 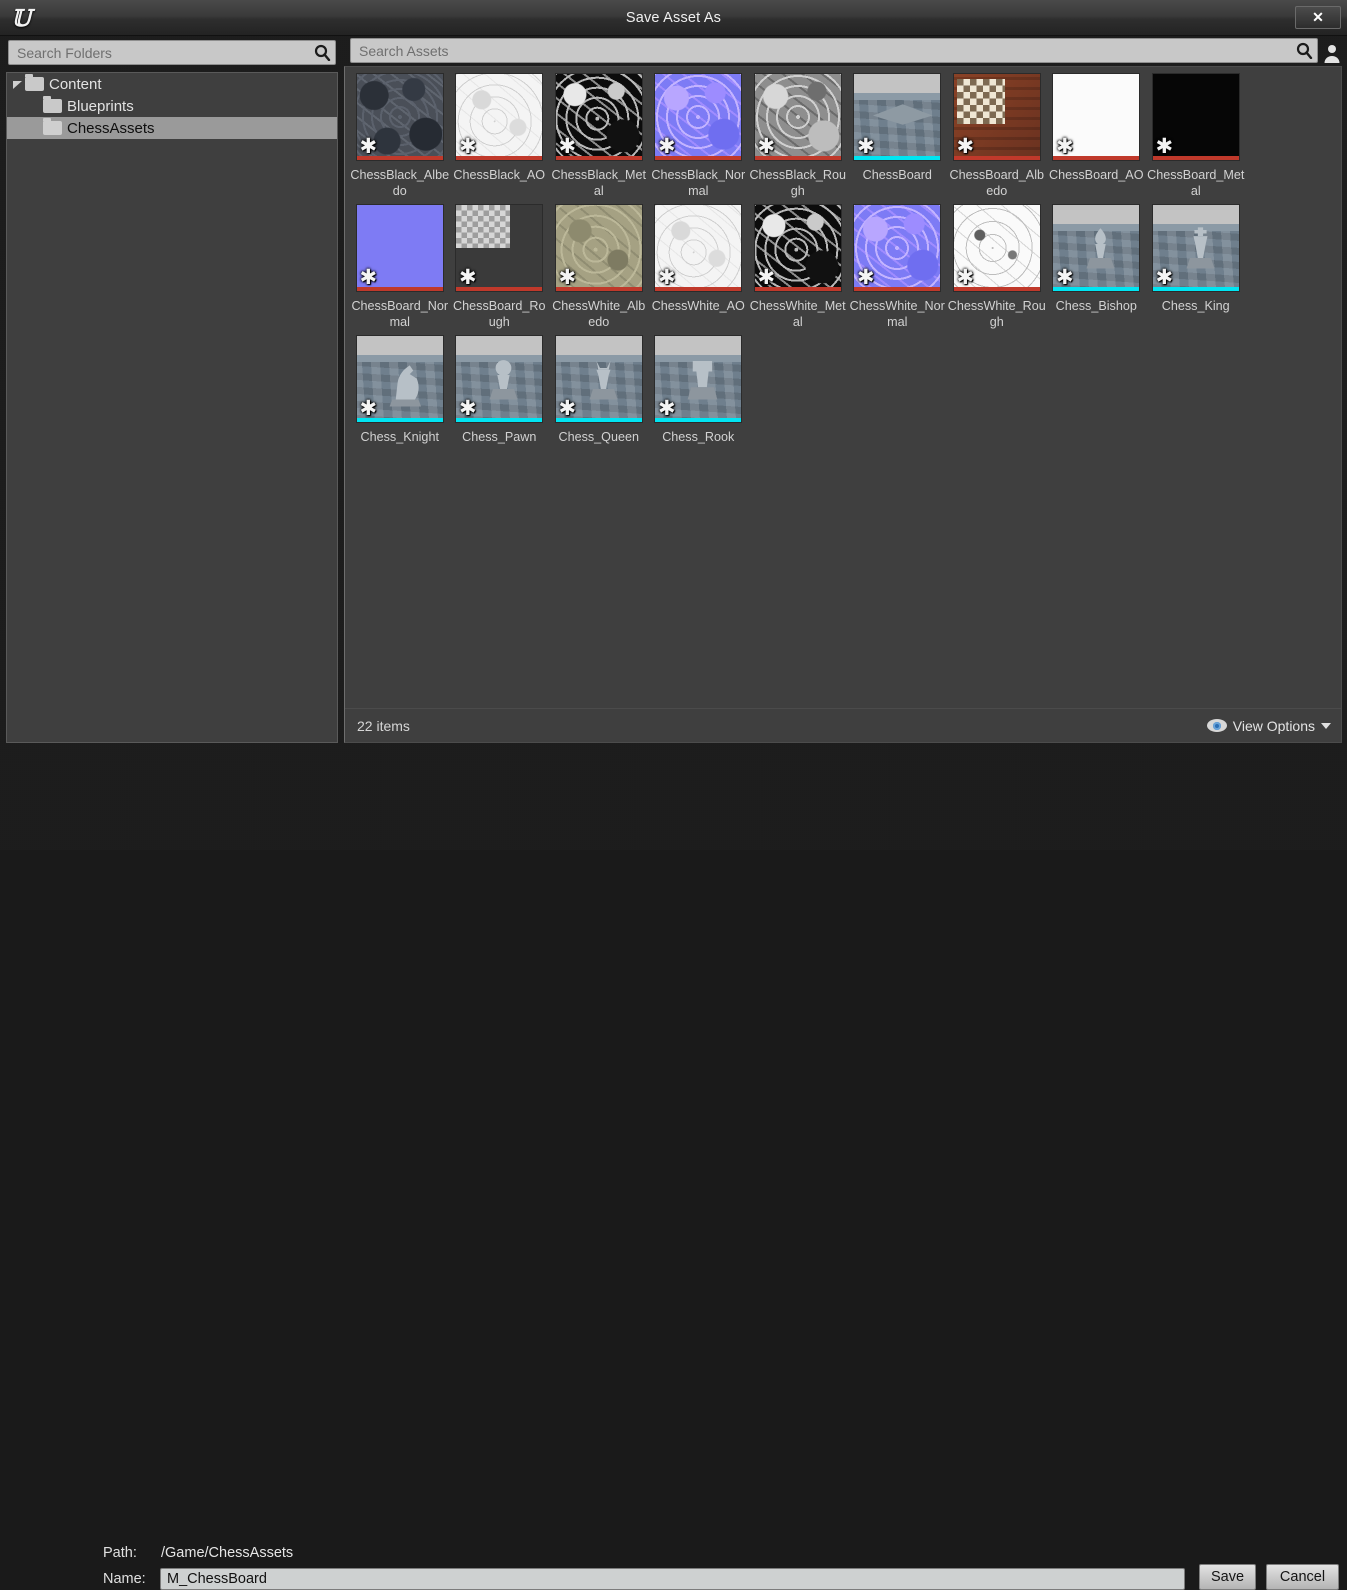 I want to click on asset-tile: ✱ Chess_Rook, so click(x=699, y=390).